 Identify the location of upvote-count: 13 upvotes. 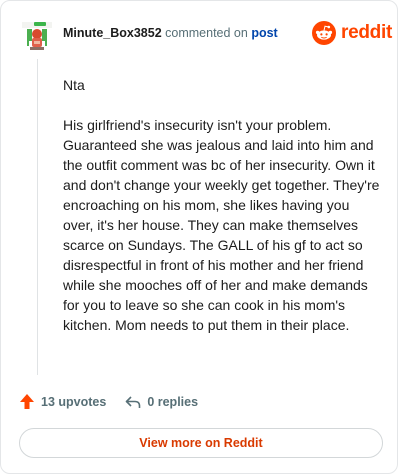
(74, 401).